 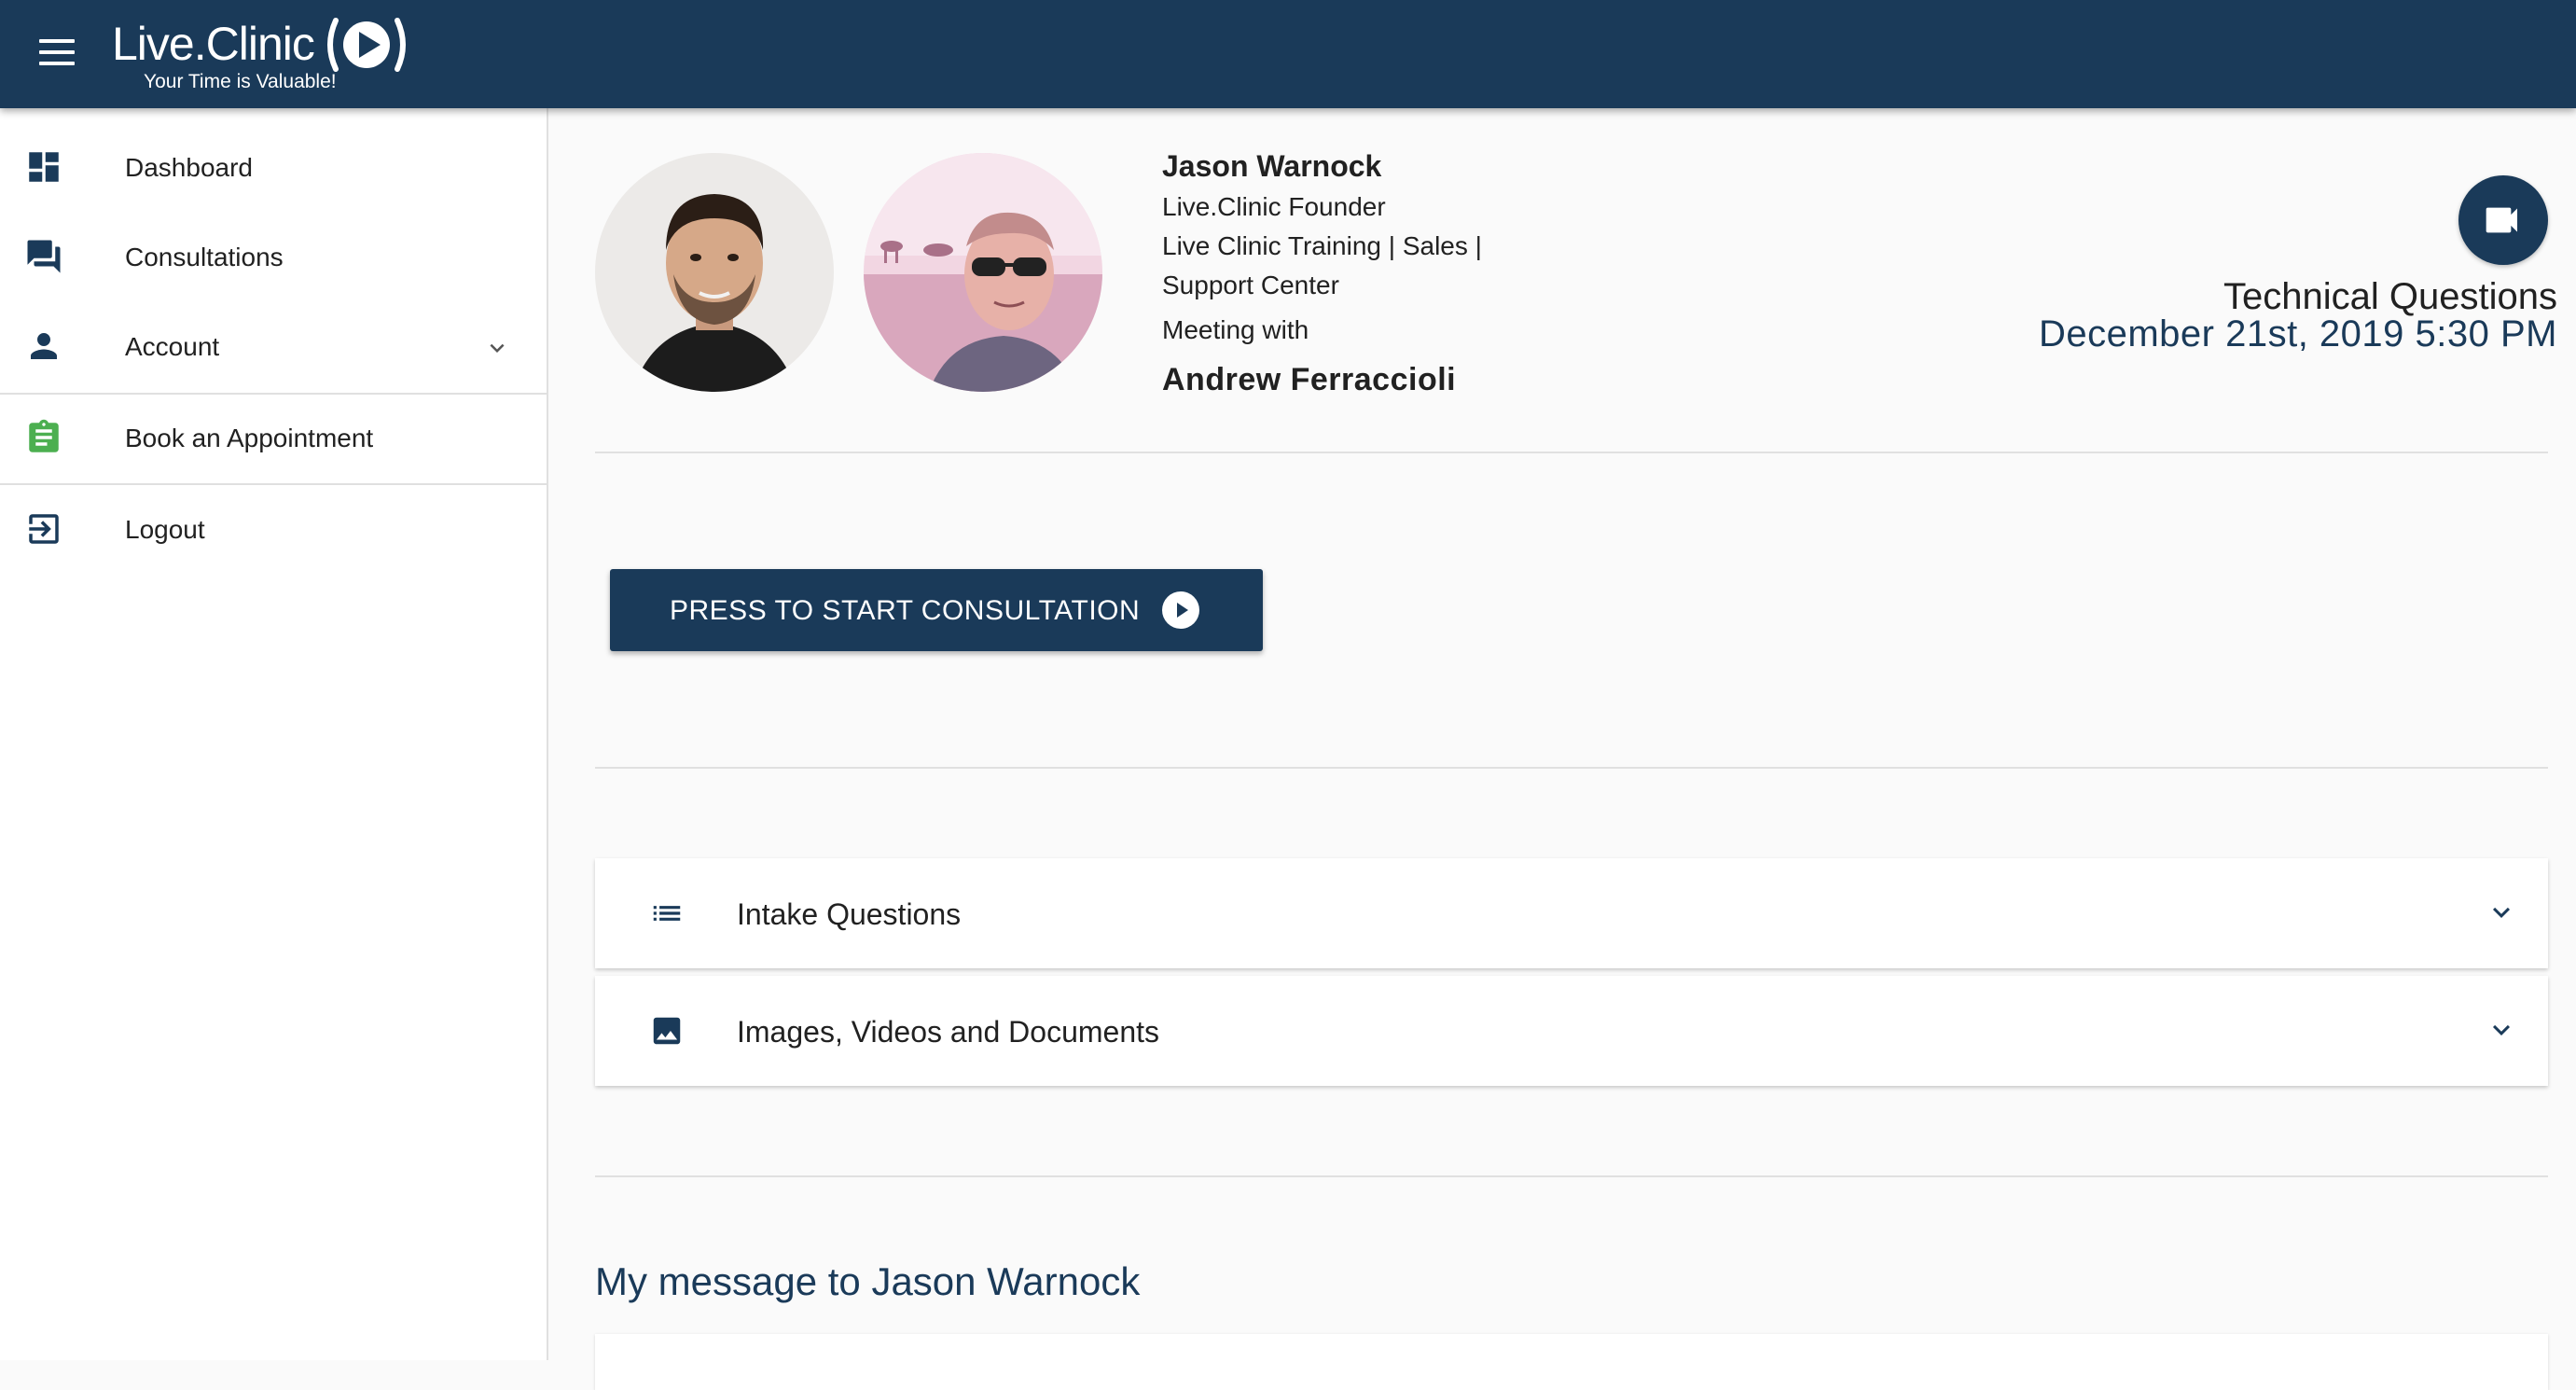 I want to click on start-consultation-button: PRESS TO START CONSULTATION, so click(x=936, y=610).